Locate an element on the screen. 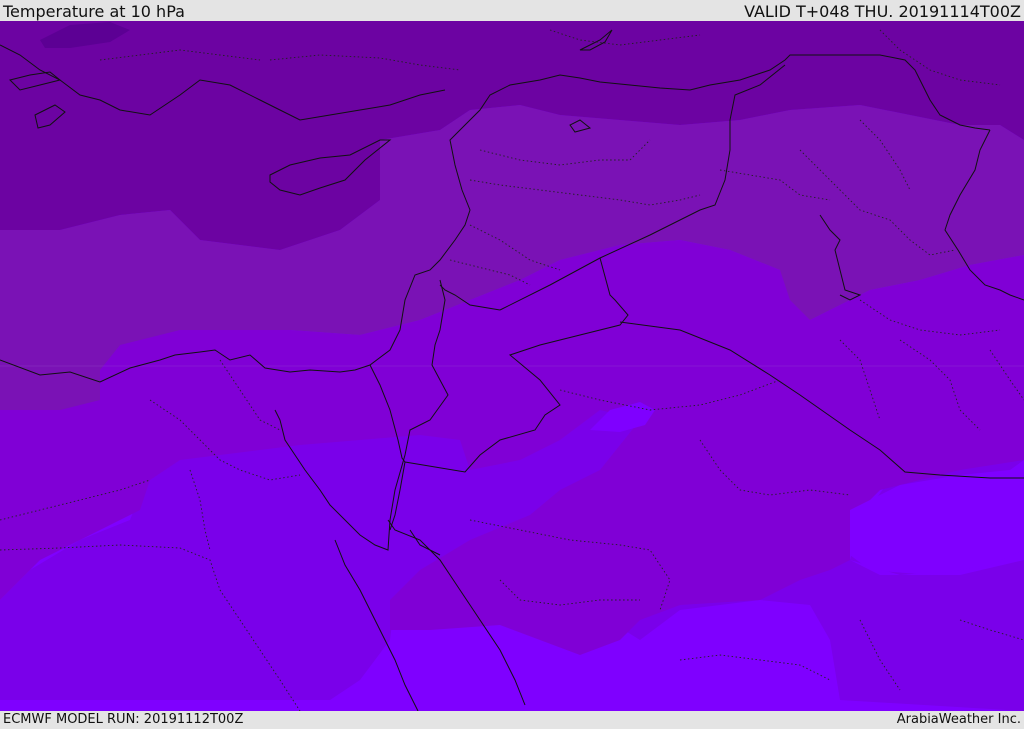 The width and height of the screenshot is (1024, 729). model-run: ECMWF MODEL RUN: 20191112T00Z is located at coordinates (123, 719).